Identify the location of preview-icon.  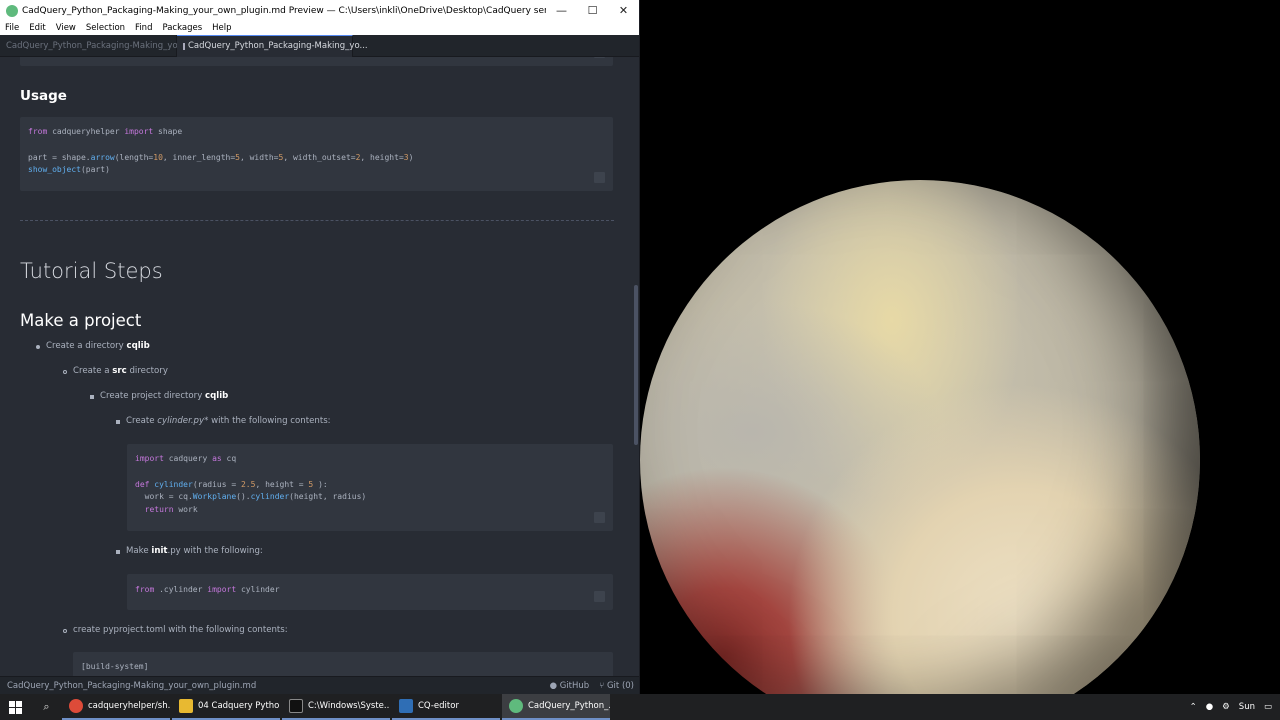
(184, 46).